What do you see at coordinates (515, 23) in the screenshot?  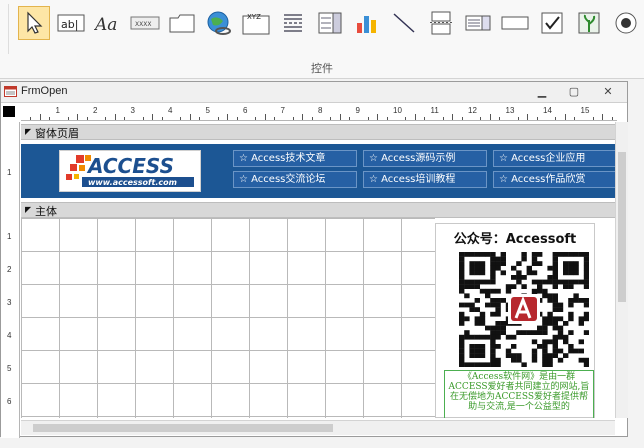 I see `rectangle-icon` at bounding box center [515, 23].